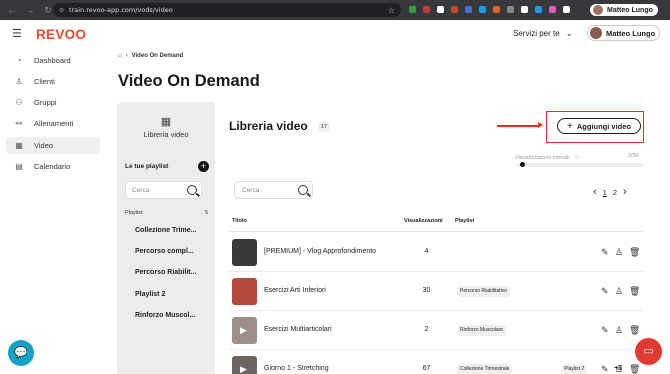  I want to click on address-bar: ⊜ train.revoo-app.com/vods/video ☆, so click(227, 10).